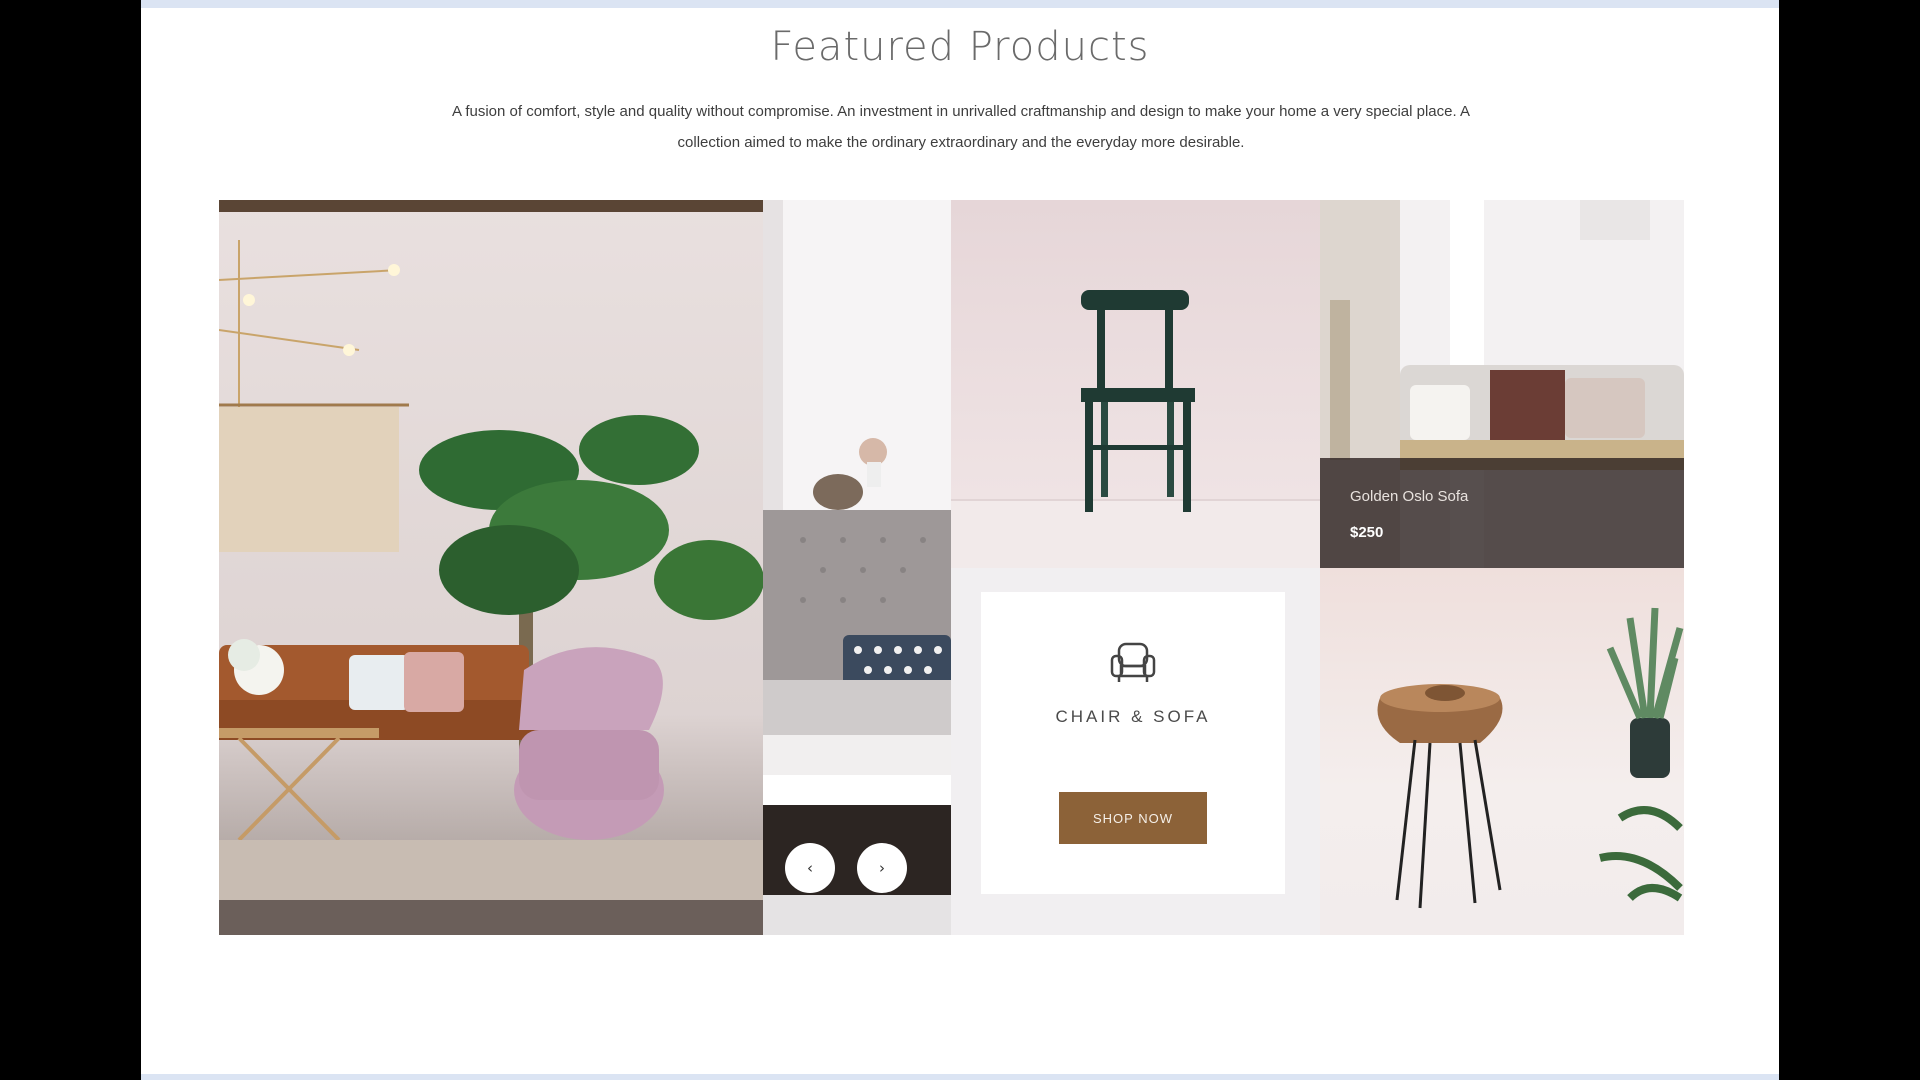 The height and width of the screenshot is (1080, 1920). What do you see at coordinates (1133, 662) in the screenshot?
I see `armchair-icon` at bounding box center [1133, 662].